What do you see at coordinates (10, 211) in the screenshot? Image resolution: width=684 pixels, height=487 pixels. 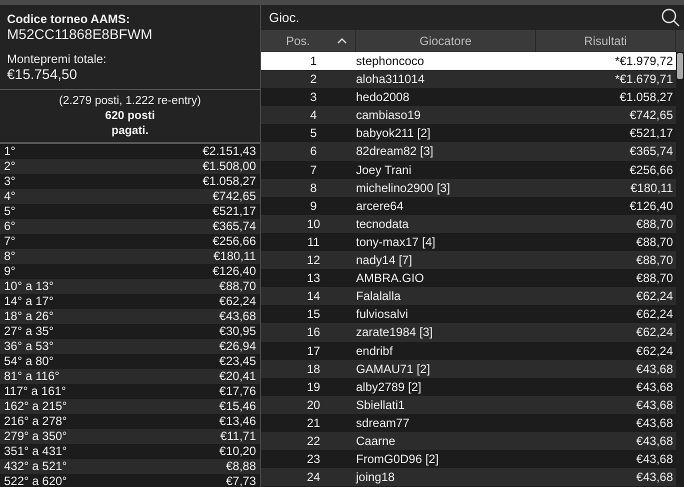 I see `payout-place: 5°` at bounding box center [10, 211].